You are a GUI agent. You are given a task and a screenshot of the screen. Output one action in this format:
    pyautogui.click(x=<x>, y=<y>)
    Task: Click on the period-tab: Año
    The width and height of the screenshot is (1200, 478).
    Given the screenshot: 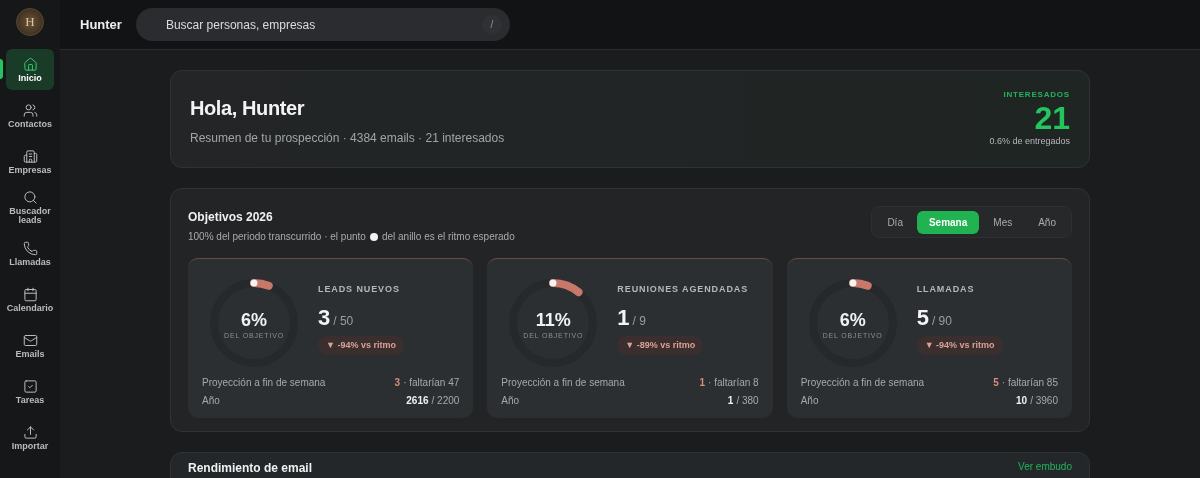 What is the action you would take?
    pyautogui.click(x=1047, y=222)
    